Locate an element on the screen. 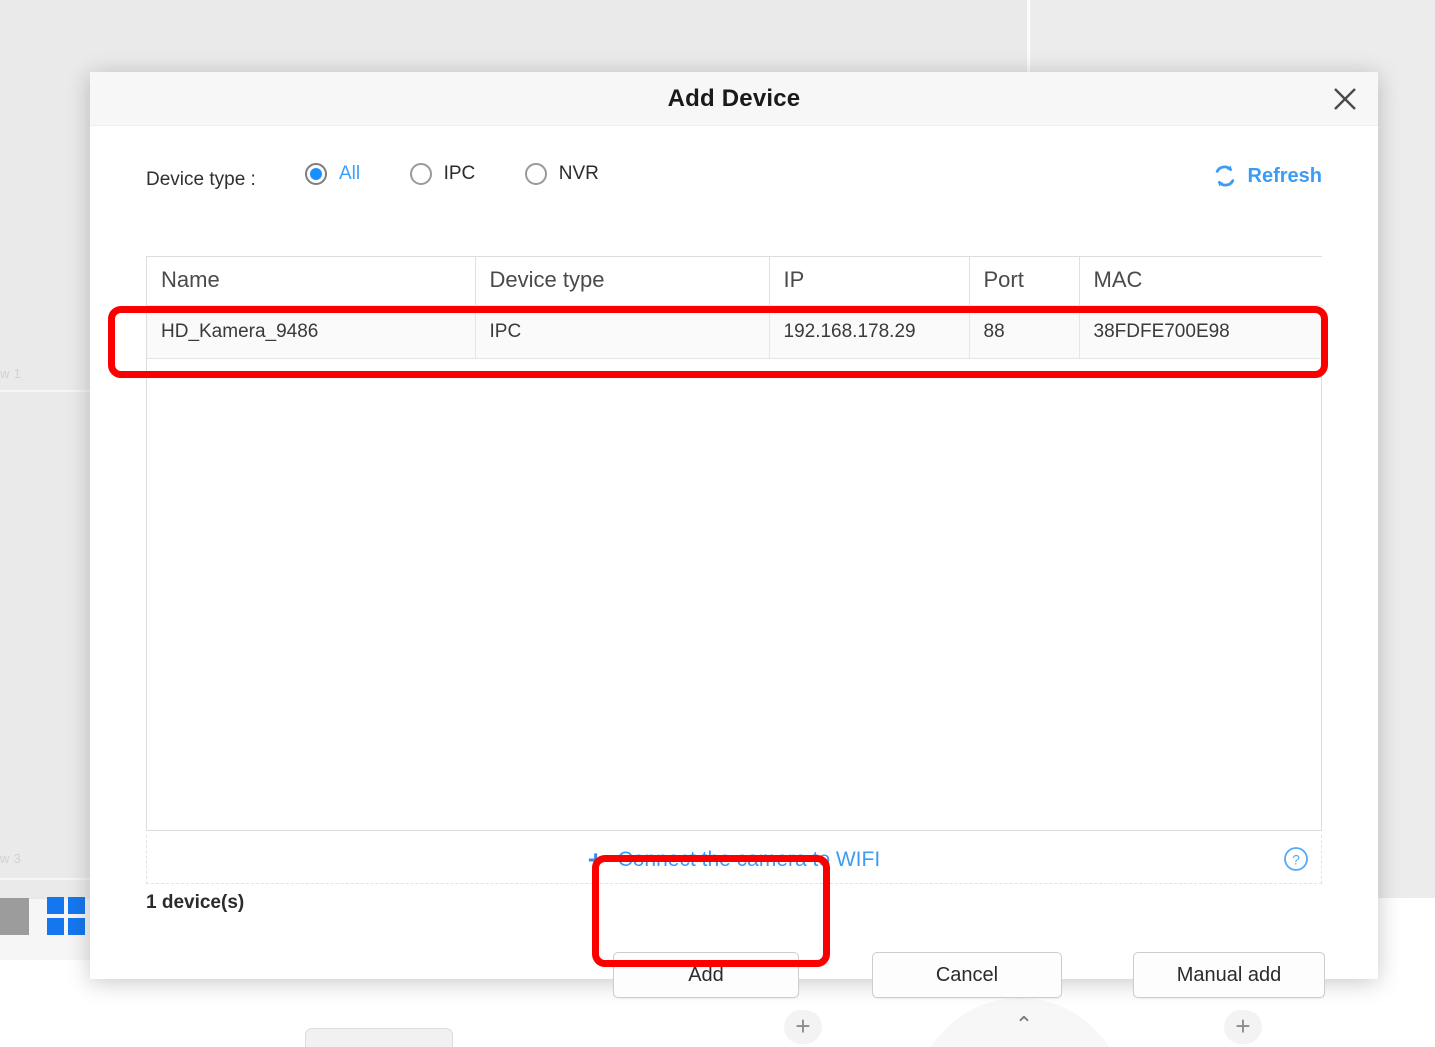 The image size is (1435, 1047). wifi-bar: + Connect the camera to WIFI ? is located at coordinates (734, 859).